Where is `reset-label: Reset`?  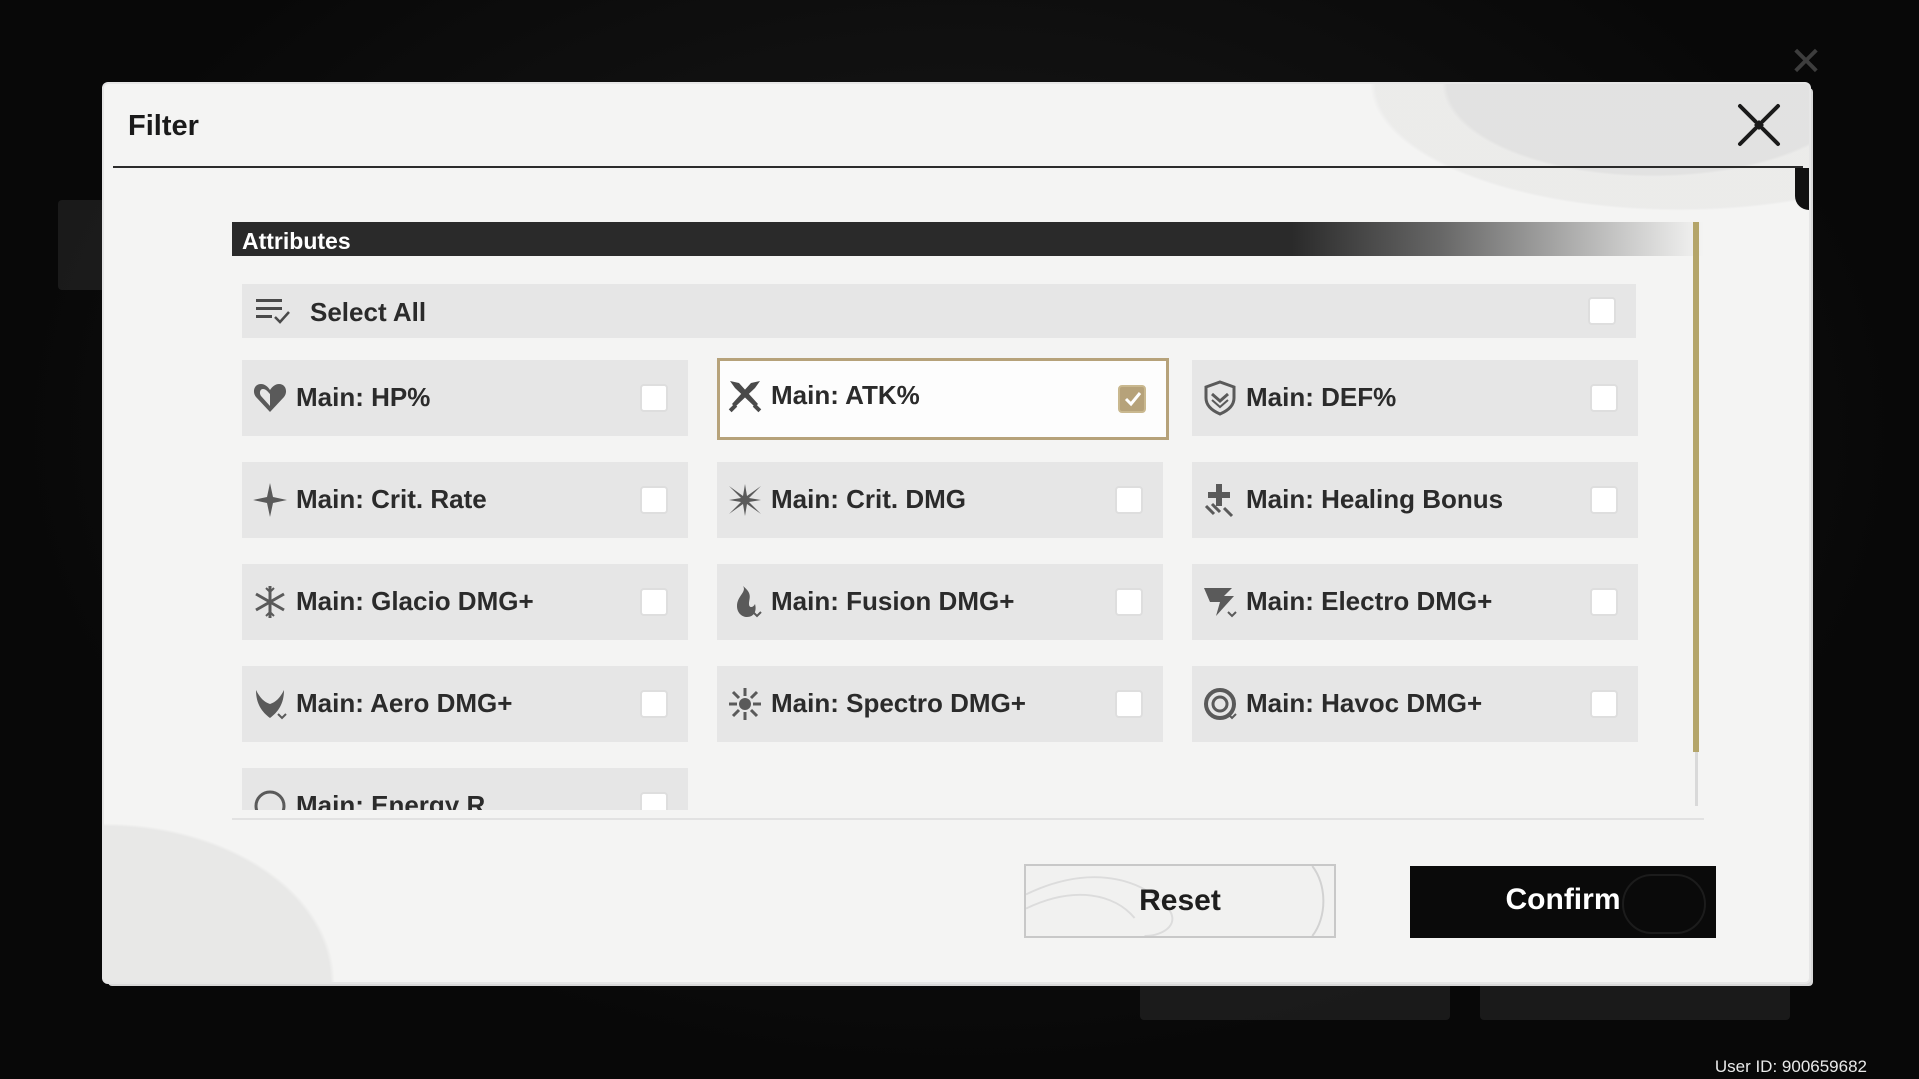 reset-label: Reset is located at coordinates (1180, 900).